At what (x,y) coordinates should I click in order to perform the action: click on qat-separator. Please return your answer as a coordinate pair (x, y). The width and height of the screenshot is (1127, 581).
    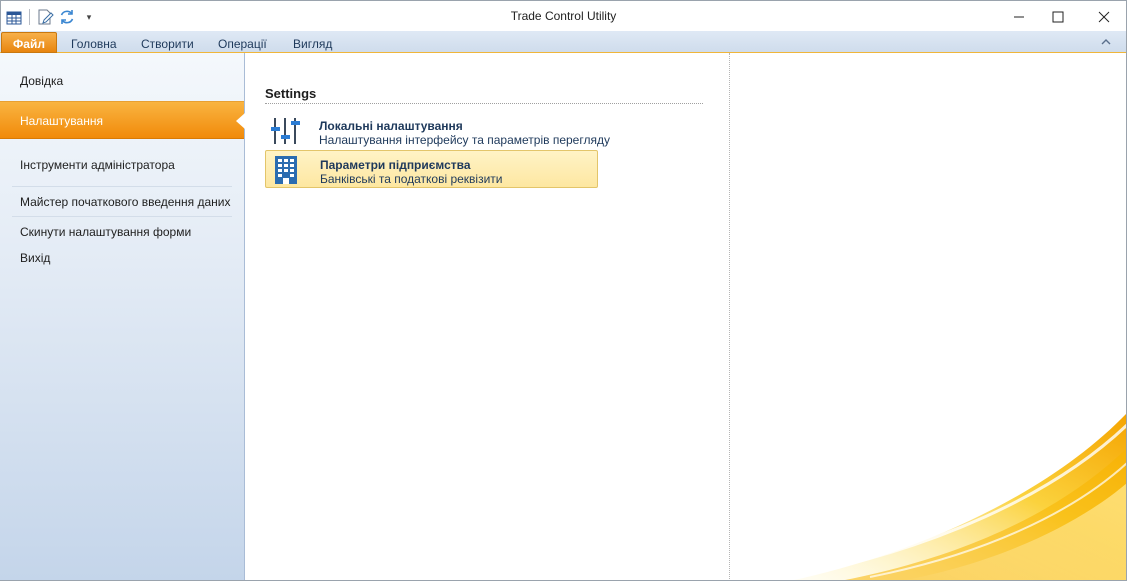
    Looking at the image, I should click on (29, 17).